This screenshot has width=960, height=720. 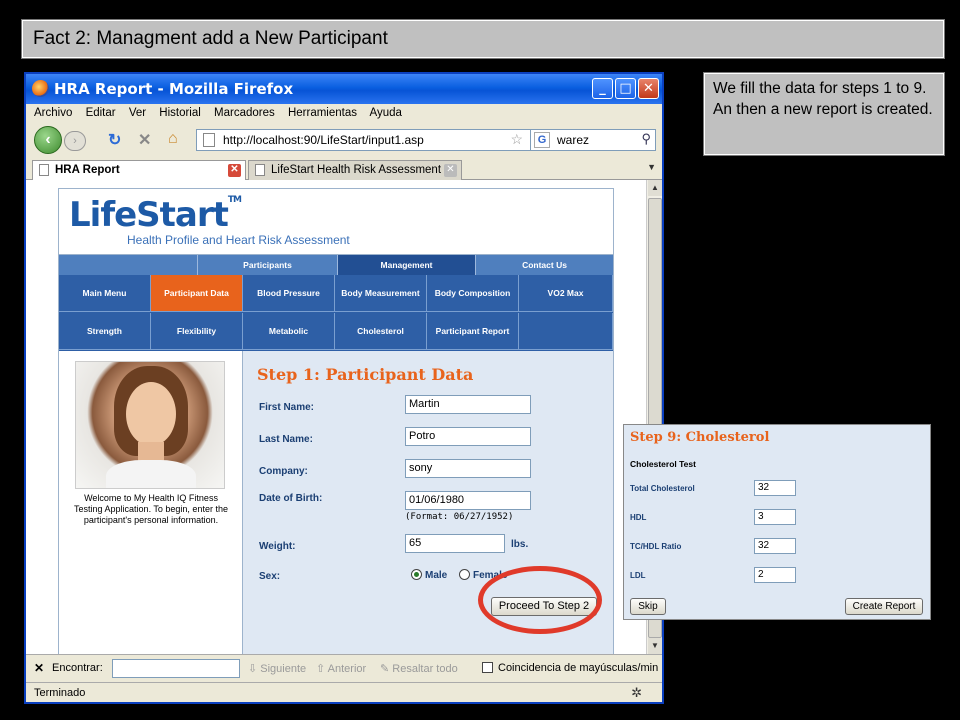 I want to click on close-window-button: ✕, so click(x=648, y=88).